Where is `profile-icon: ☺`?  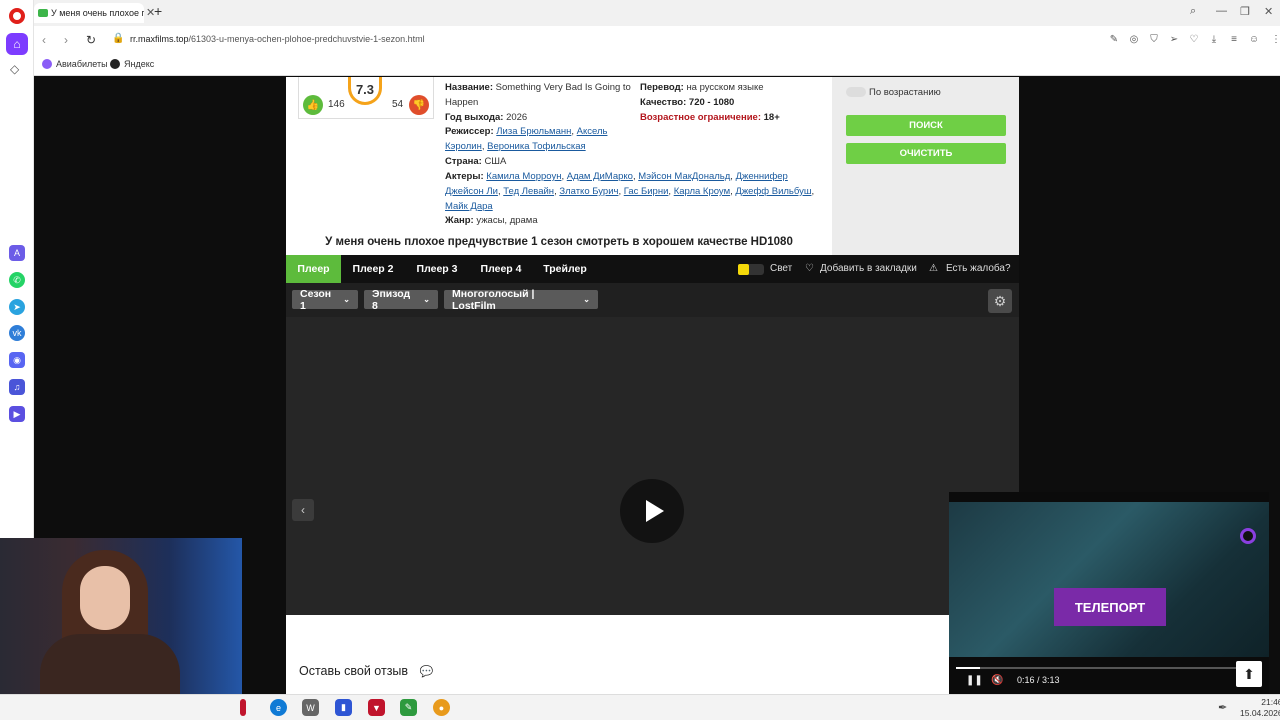 profile-icon: ☺ is located at coordinates (1254, 40).